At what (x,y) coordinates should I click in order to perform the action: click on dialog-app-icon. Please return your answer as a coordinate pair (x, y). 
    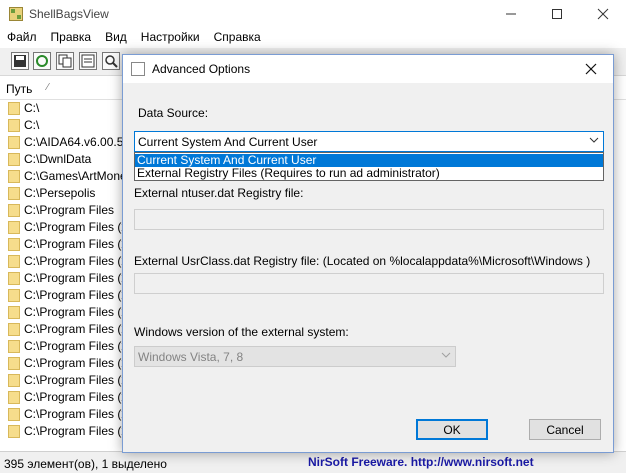
    Looking at the image, I should click on (138, 69).